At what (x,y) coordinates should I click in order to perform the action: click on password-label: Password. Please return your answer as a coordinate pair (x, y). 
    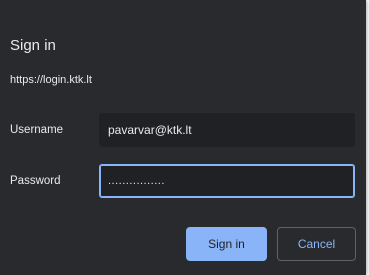
    Looking at the image, I should click on (35, 181).